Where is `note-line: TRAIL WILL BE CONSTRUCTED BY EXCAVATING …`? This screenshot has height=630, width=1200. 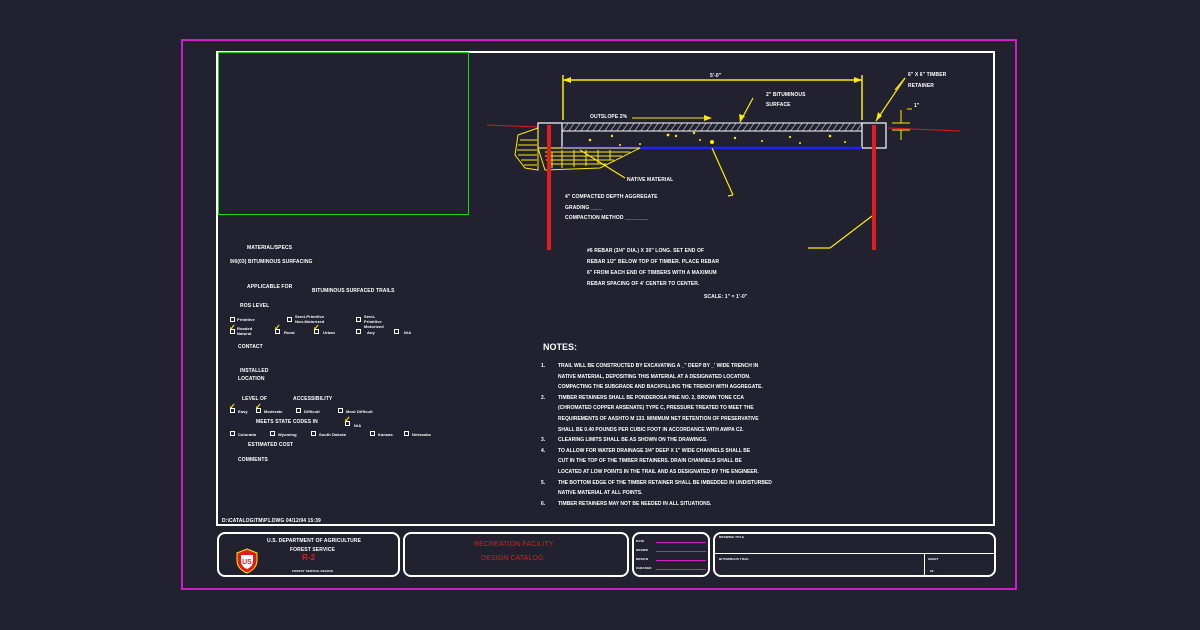 note-line: TRAIL WILL BE CONSTRUCTED BY EXCAVATING … is located at coordinates (658, 366).